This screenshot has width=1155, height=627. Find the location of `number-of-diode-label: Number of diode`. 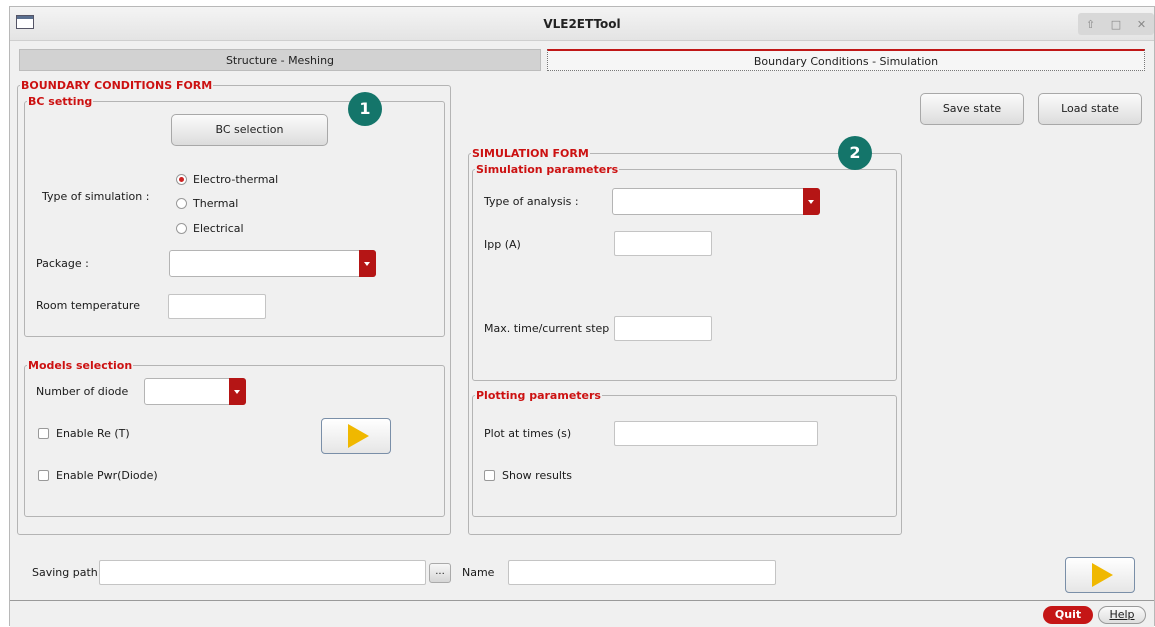

number-of-diode-label: Number of diode is located at coordinates (82, 391).